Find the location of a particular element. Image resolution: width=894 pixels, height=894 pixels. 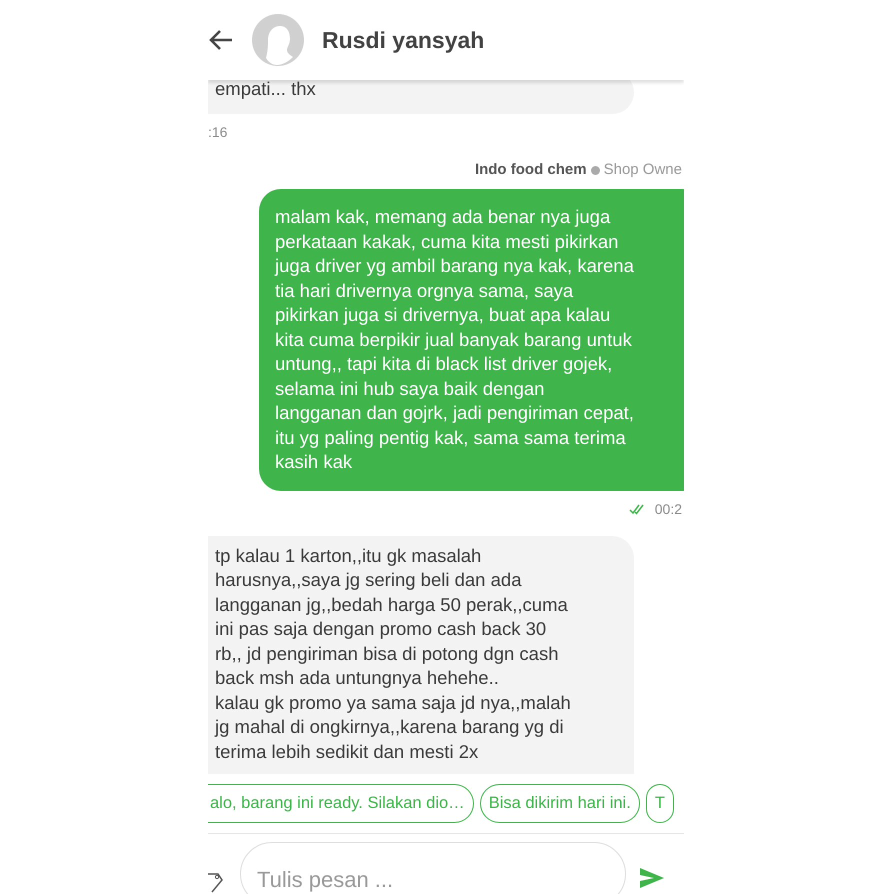

message-time: 00:2 is located at coordinates (668, 509).